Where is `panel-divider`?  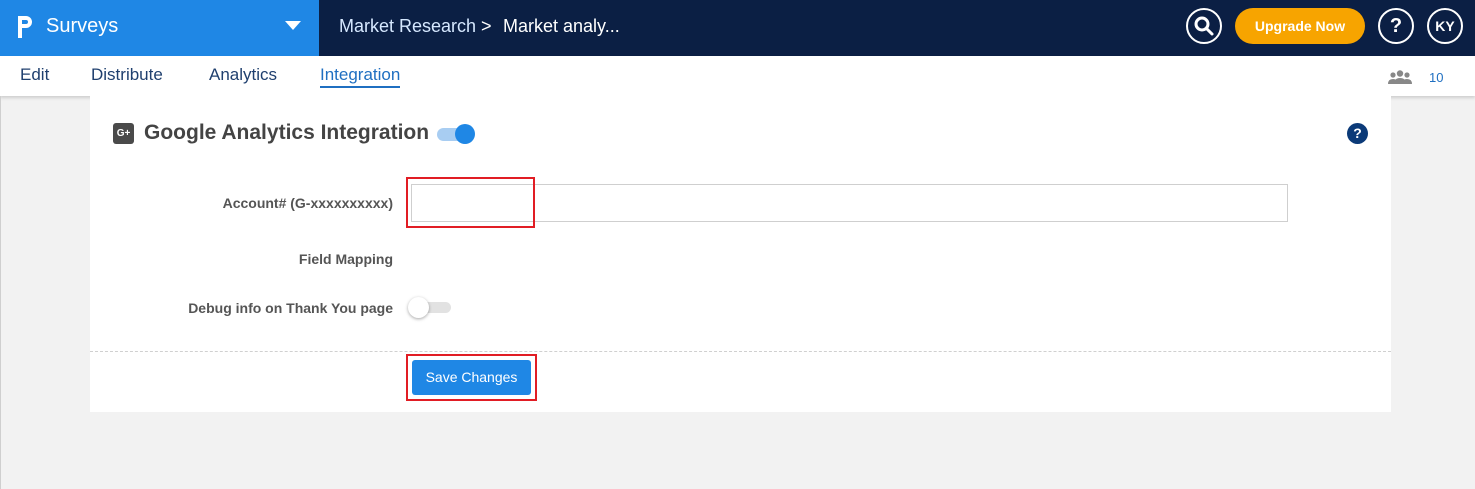 panel-divider is located at coordinates (740, 351).